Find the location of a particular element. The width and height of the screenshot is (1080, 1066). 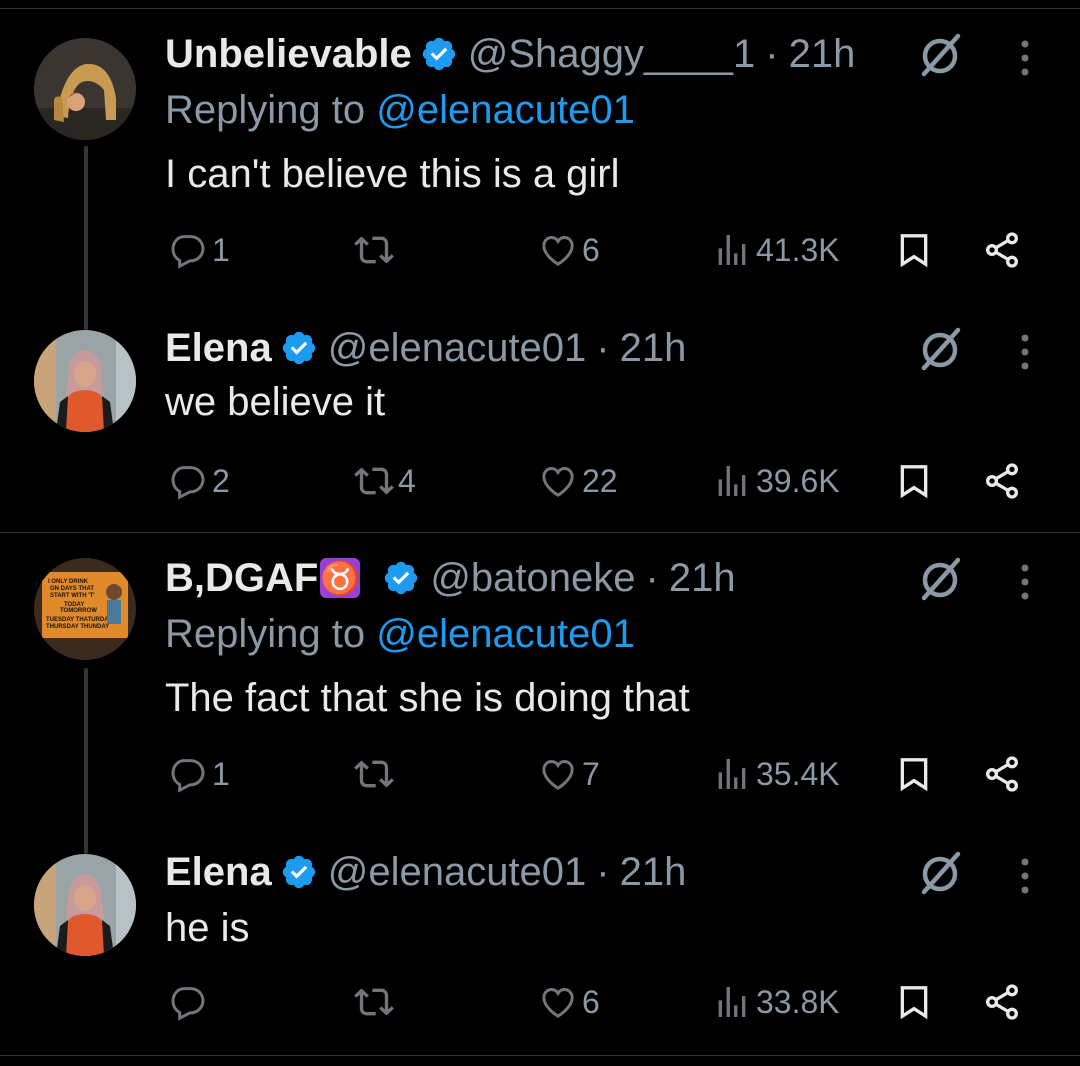

tweet-text: I can't believe this is a girl is located at coordinates (392, 174).